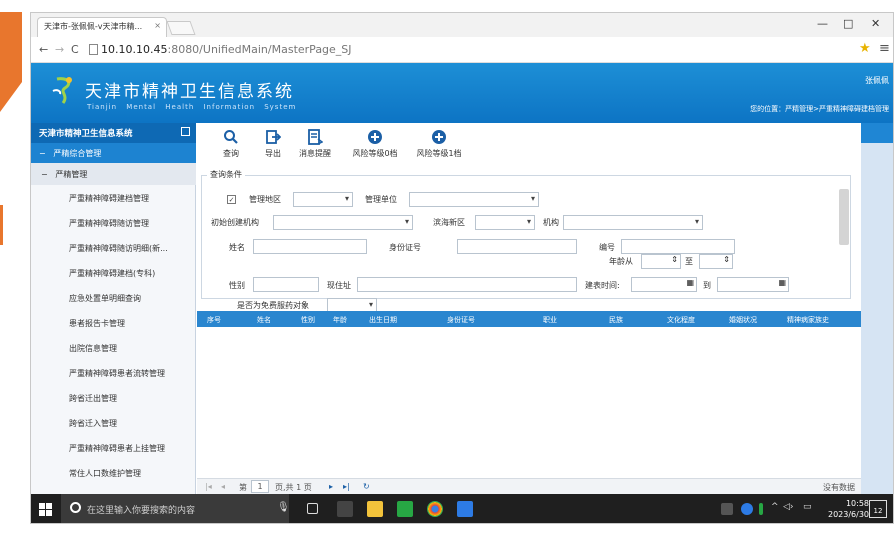 The width and height of the screenshot is (894, 539). Describe the element at coordinates (405, 509) in the screenshot. I see `green-app-icon` at that location.